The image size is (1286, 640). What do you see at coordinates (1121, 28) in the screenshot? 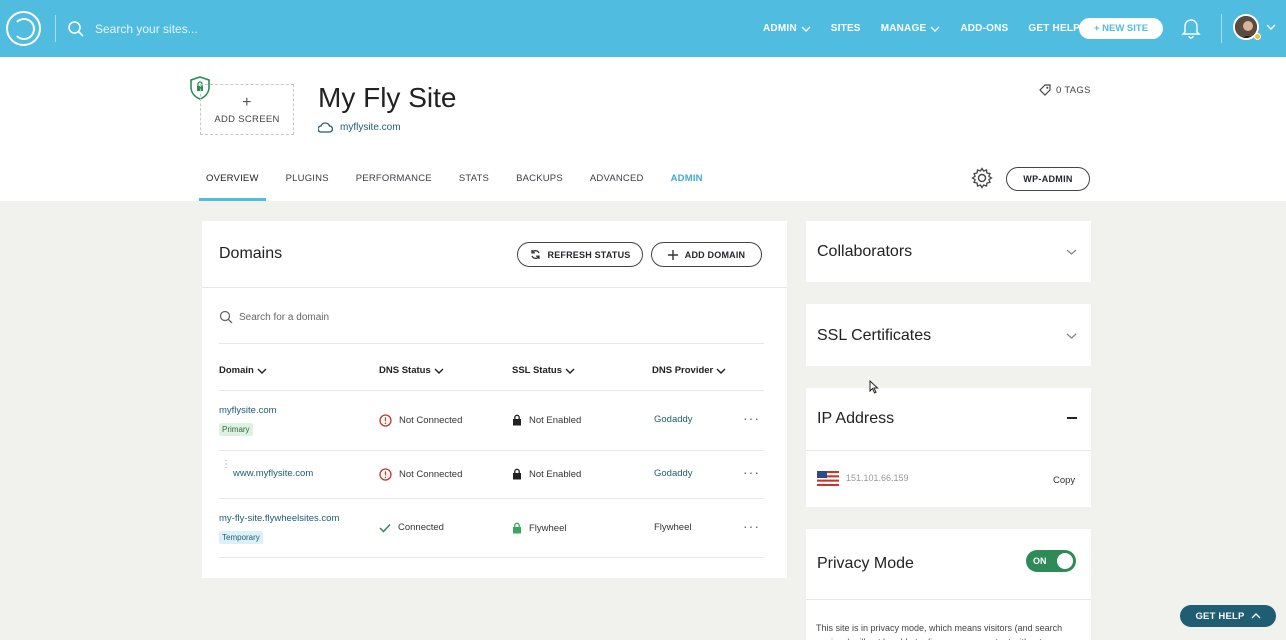
I see `new-site-button: + NEW SITE` at bounding box center [1121, 28].